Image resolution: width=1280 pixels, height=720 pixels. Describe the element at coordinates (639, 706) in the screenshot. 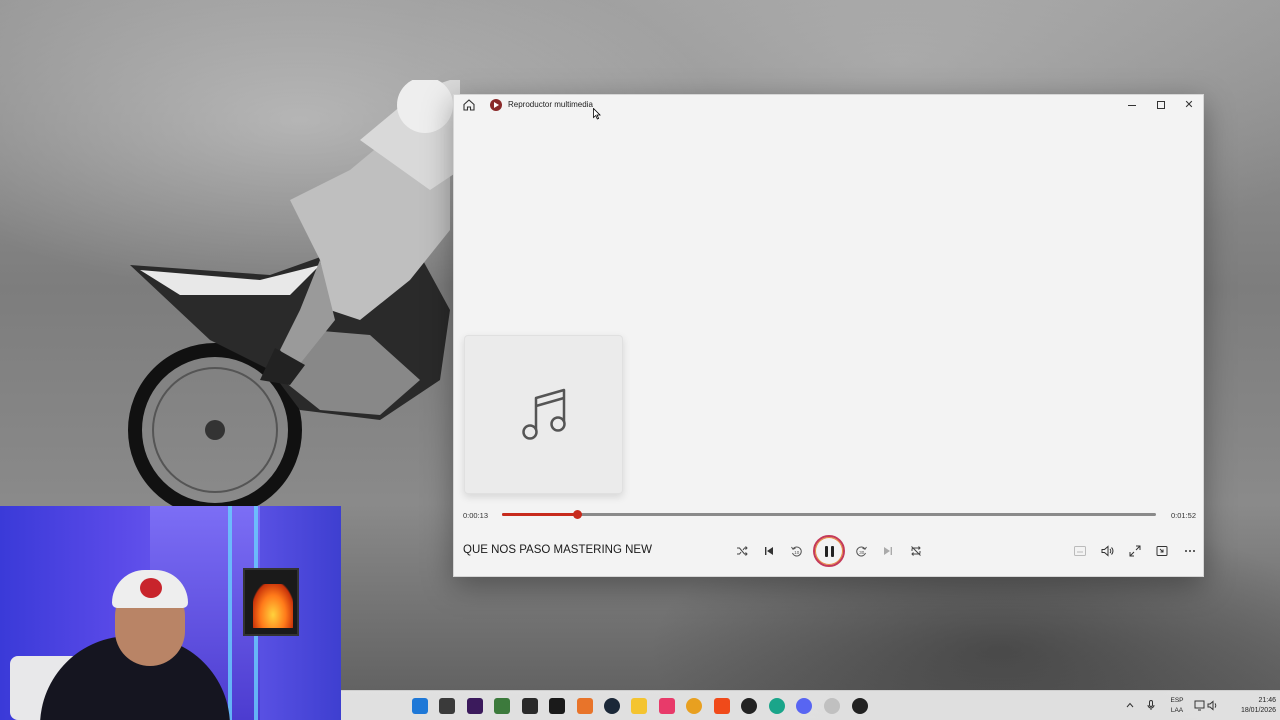

I see `file-explorer-icon` at that location.